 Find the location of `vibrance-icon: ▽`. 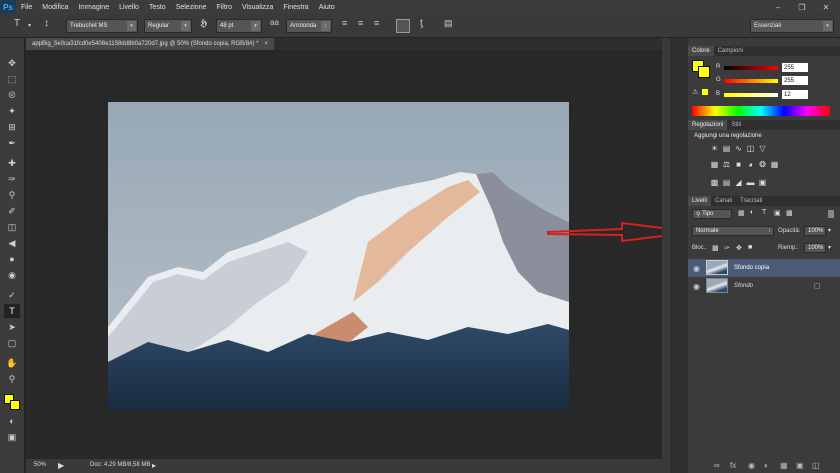

vibrance-icon: ▽ is located at coordinates (762, 148).